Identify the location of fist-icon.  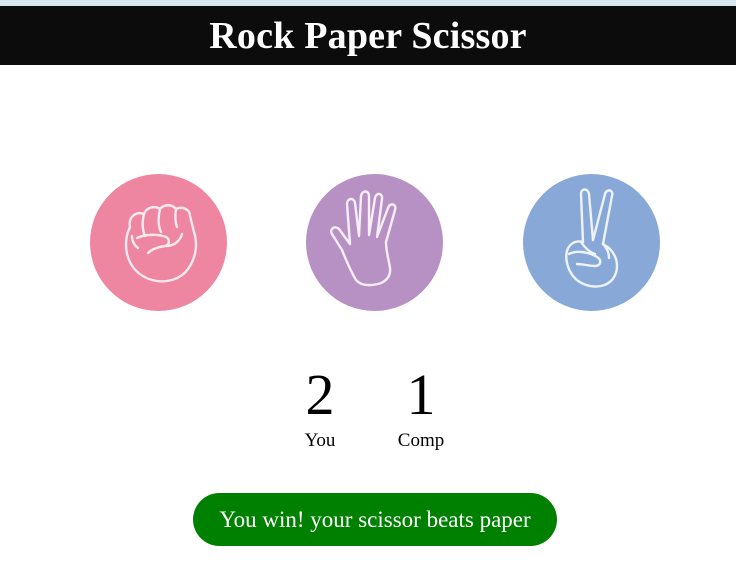
(158, 242).